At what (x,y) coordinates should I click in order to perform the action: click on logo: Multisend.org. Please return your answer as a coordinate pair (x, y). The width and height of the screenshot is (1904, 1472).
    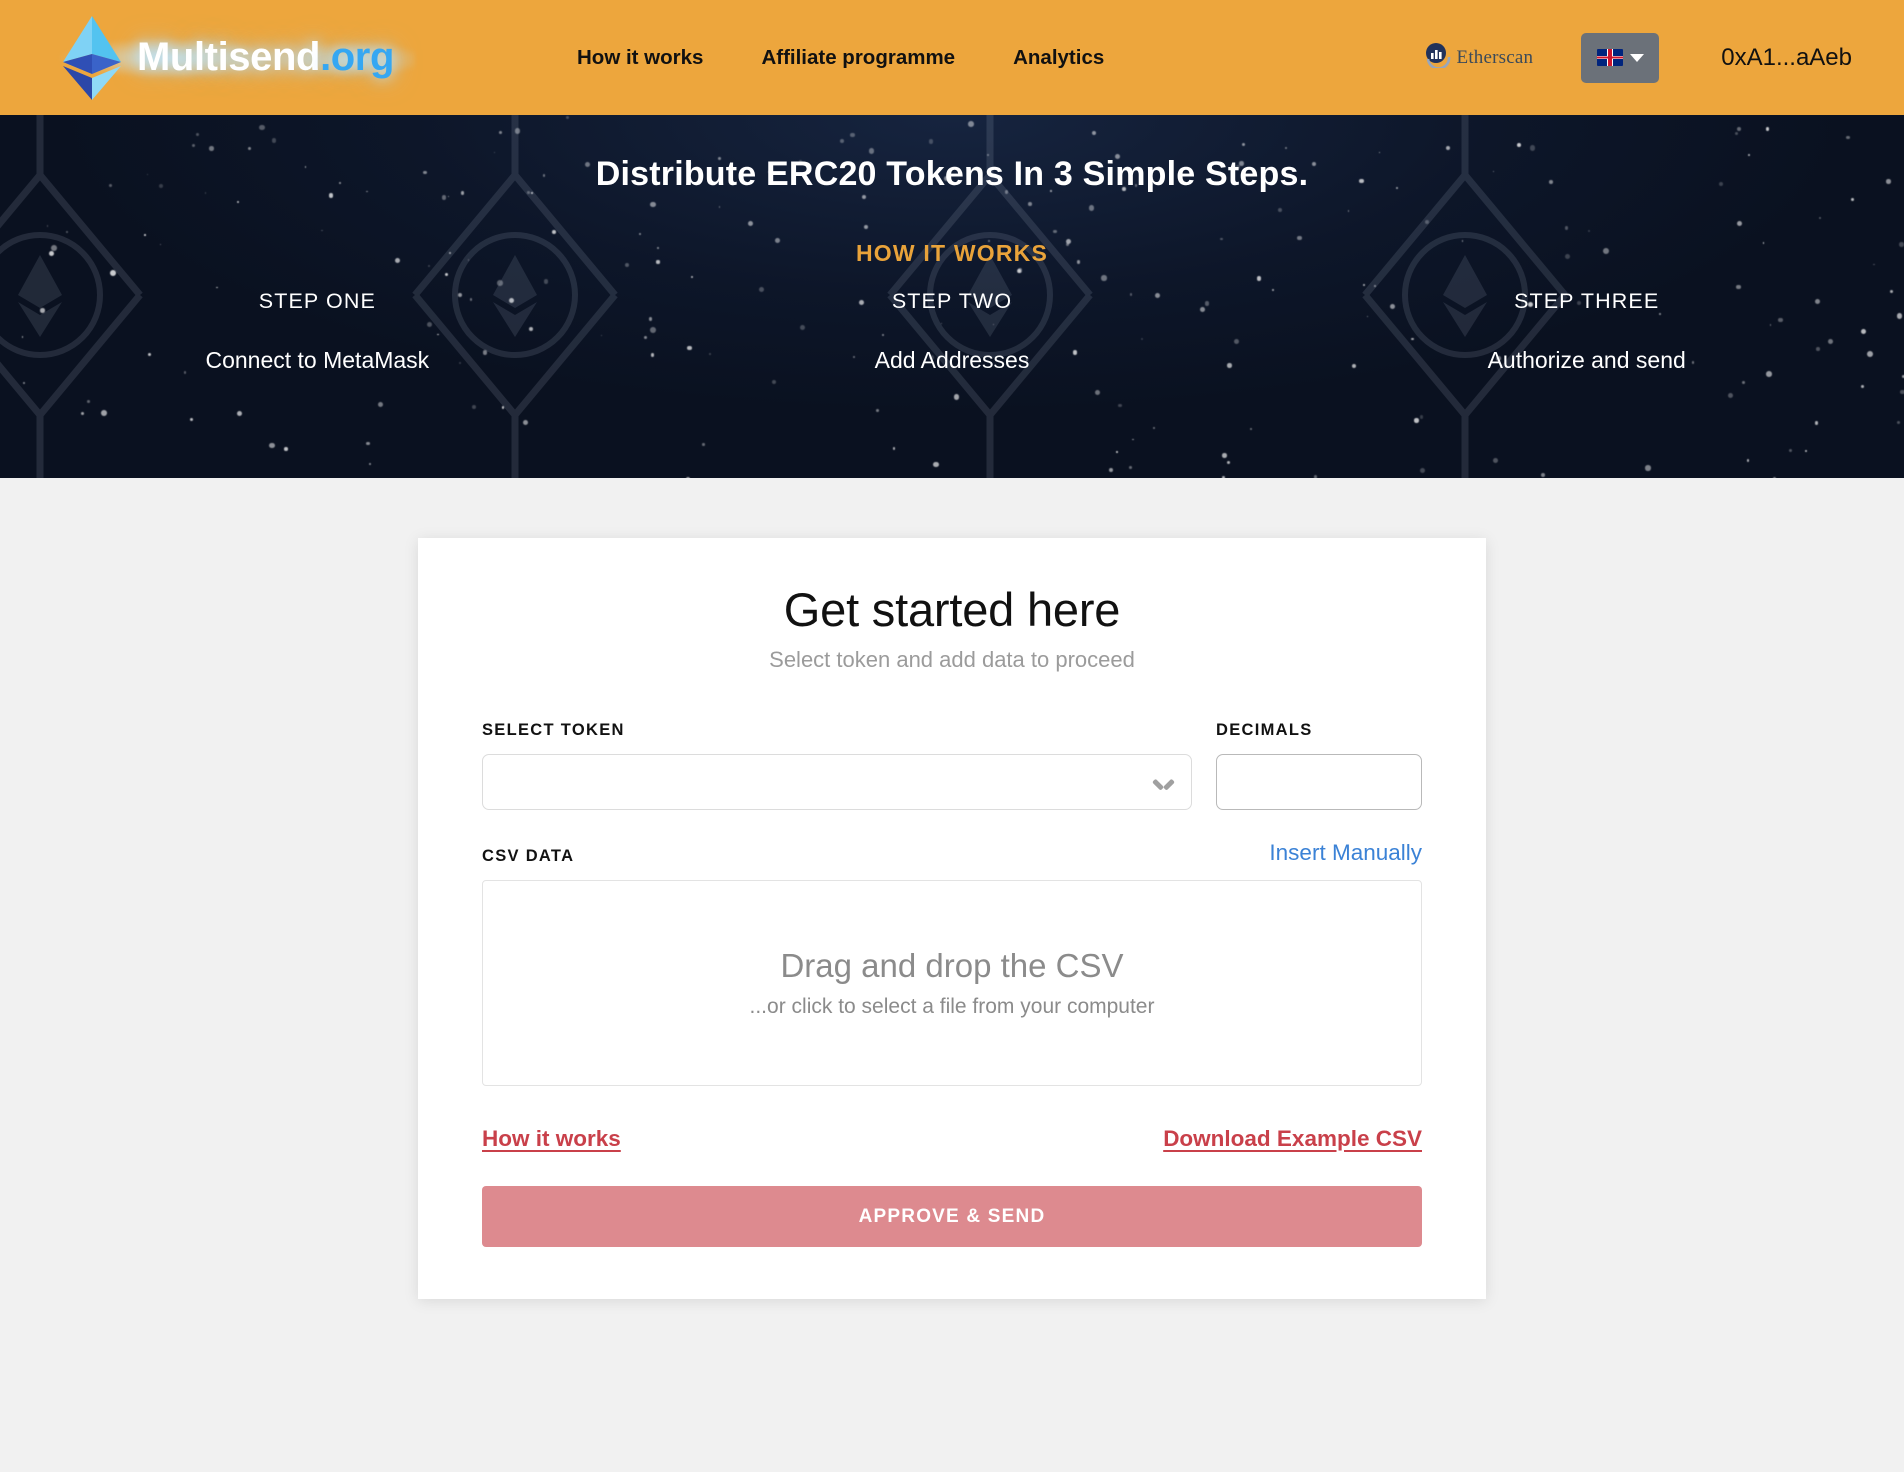
    Looking at the image, I should click on (235, 58).